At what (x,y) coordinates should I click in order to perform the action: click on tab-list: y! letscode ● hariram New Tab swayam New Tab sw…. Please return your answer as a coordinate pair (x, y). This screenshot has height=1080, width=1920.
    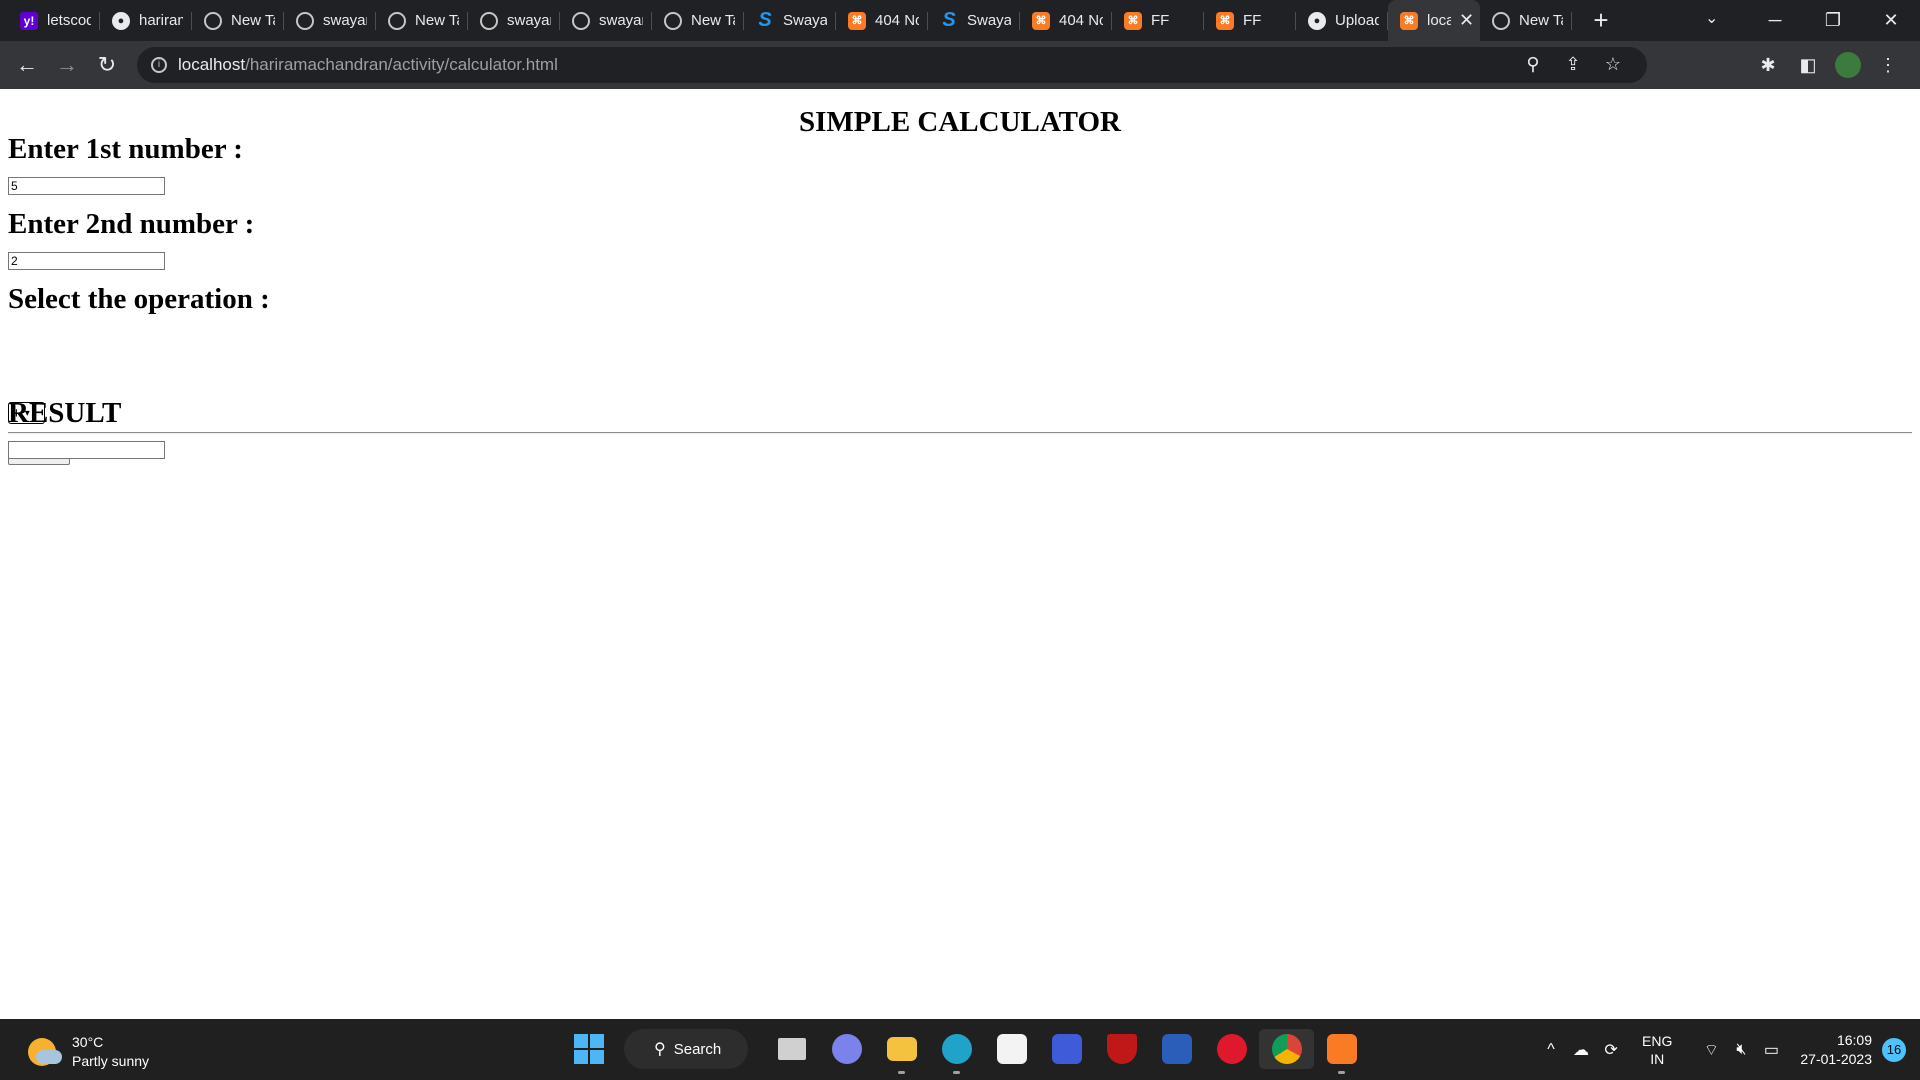
    Looking at the image, I should click on (786, 20).